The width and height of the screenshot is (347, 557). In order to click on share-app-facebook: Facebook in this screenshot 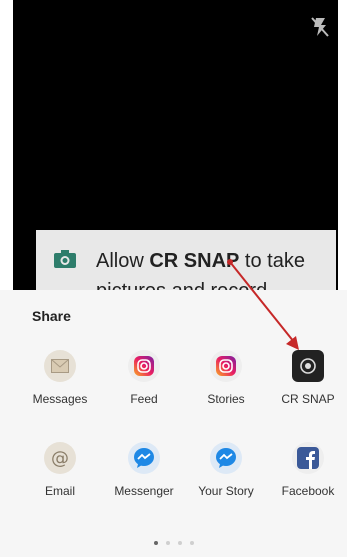, I will do `click(306, 470)`.